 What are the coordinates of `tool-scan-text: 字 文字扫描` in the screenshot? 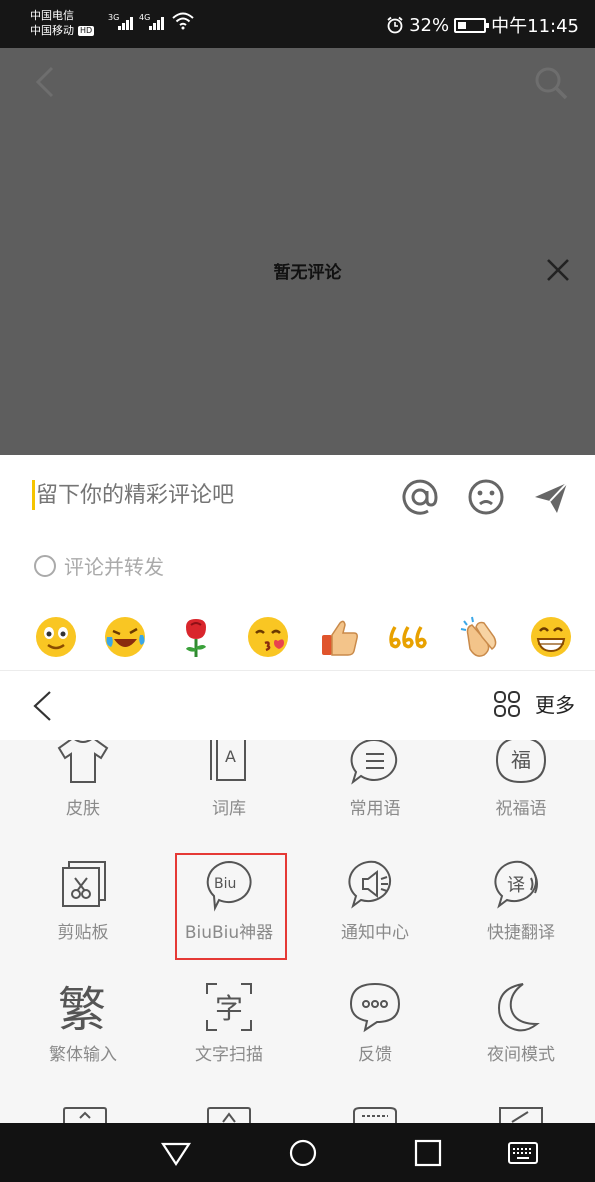 It's located at (229, 1022).